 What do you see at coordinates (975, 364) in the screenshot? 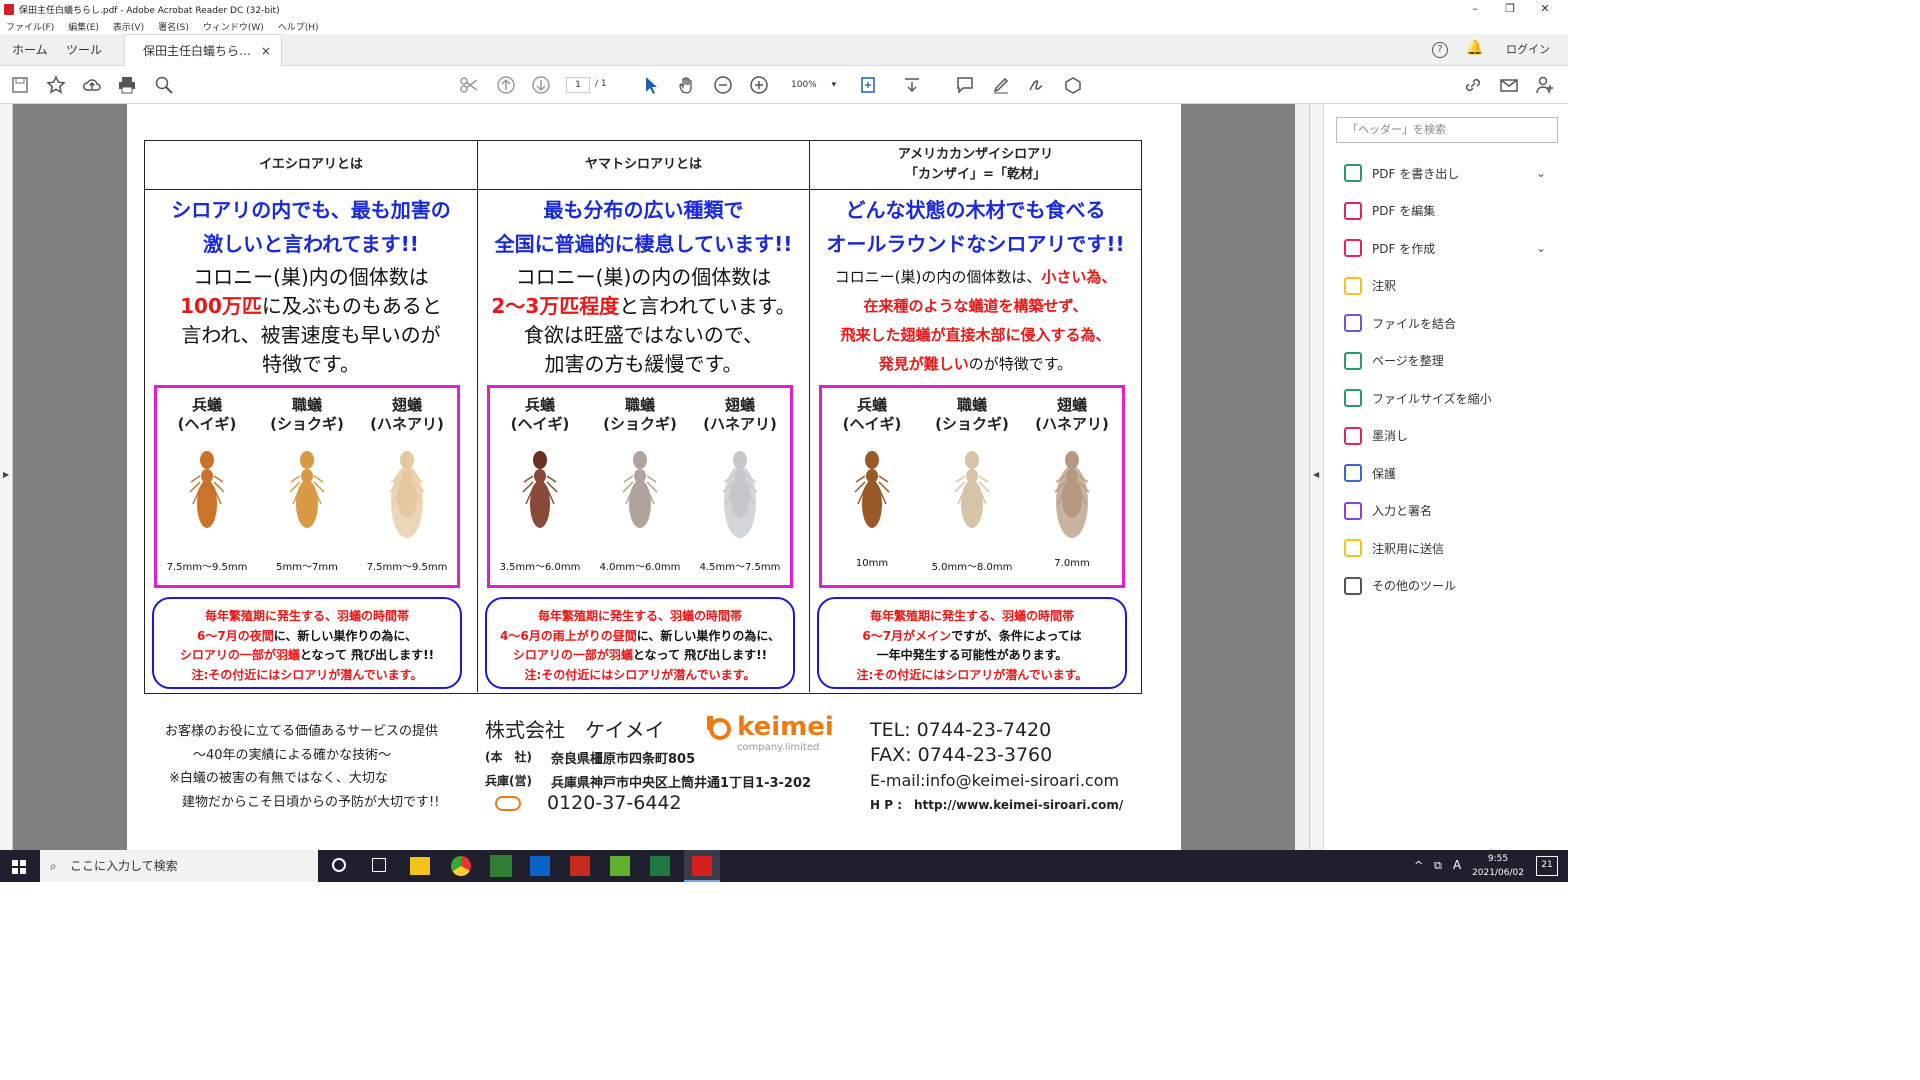
I see `description-line: 発見が難しいのが特徴です。` at bounding box center [975, 364].